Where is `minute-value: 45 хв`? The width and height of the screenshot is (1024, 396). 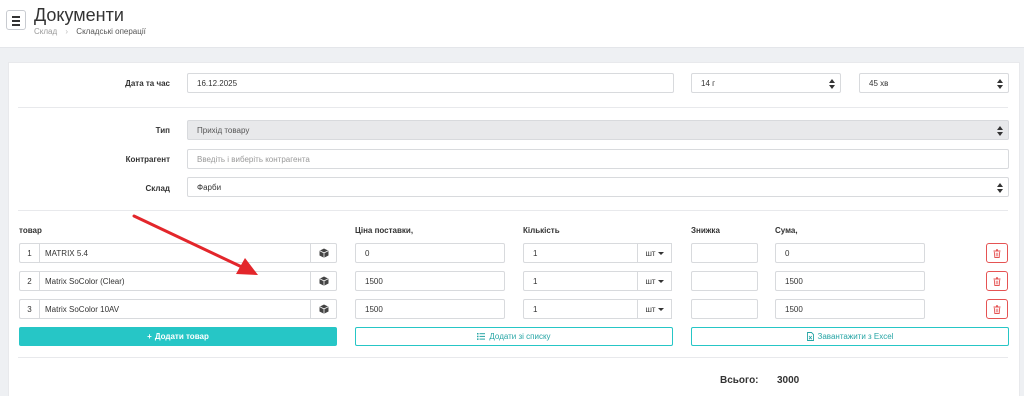
minute-value: 45 хв is located at coordinates (879, 83).